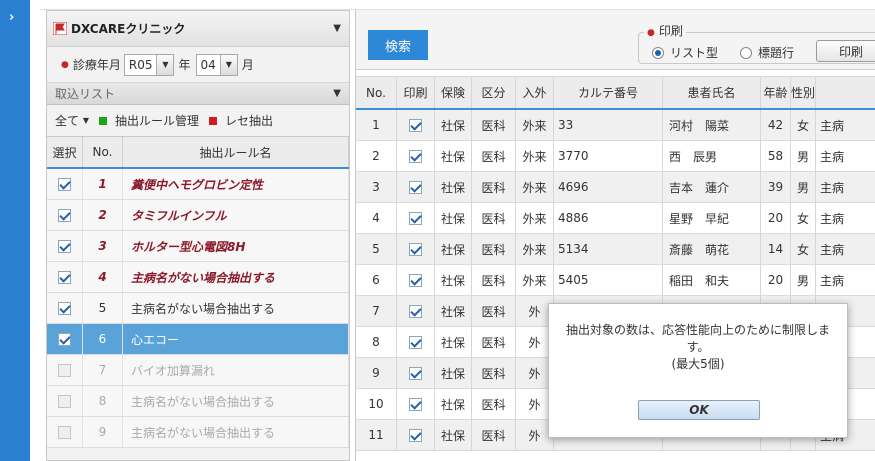 This screenshot has height=461, width=875. Describe the element at coordinates (376, 218) in the screenshot. I see `cell-no: 4` at that location.